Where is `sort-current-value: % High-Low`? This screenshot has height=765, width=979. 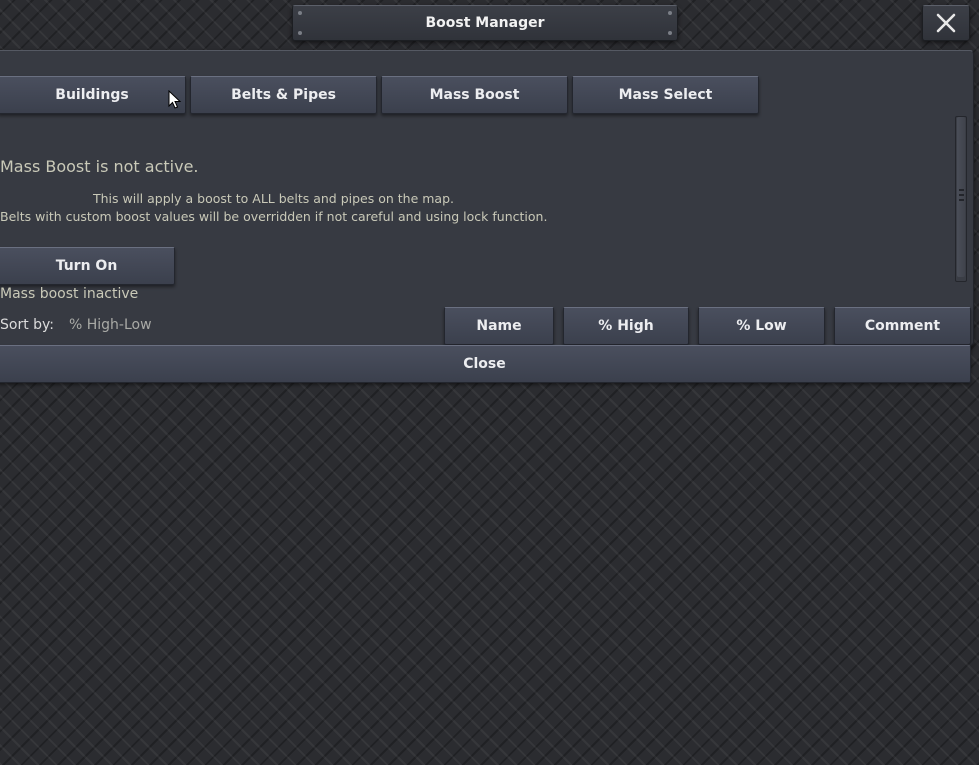 sort-current-value: % High-Low is located at coordinates (110, 325).